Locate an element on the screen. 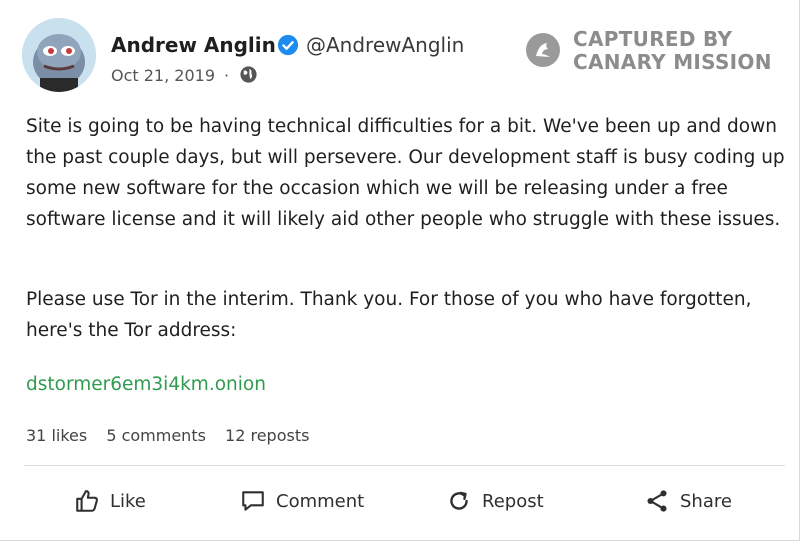  repost-button: Repost is located at coordinates (495, 501).